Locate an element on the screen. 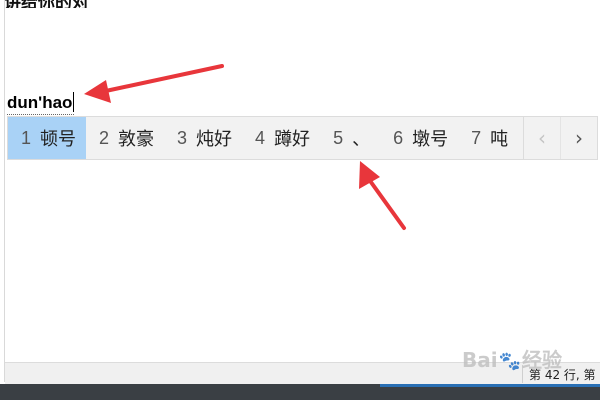 Image resolution: width=600 pixels, height=400 pixels. chevron-right-icon: › is located at coordinates (578, 138).